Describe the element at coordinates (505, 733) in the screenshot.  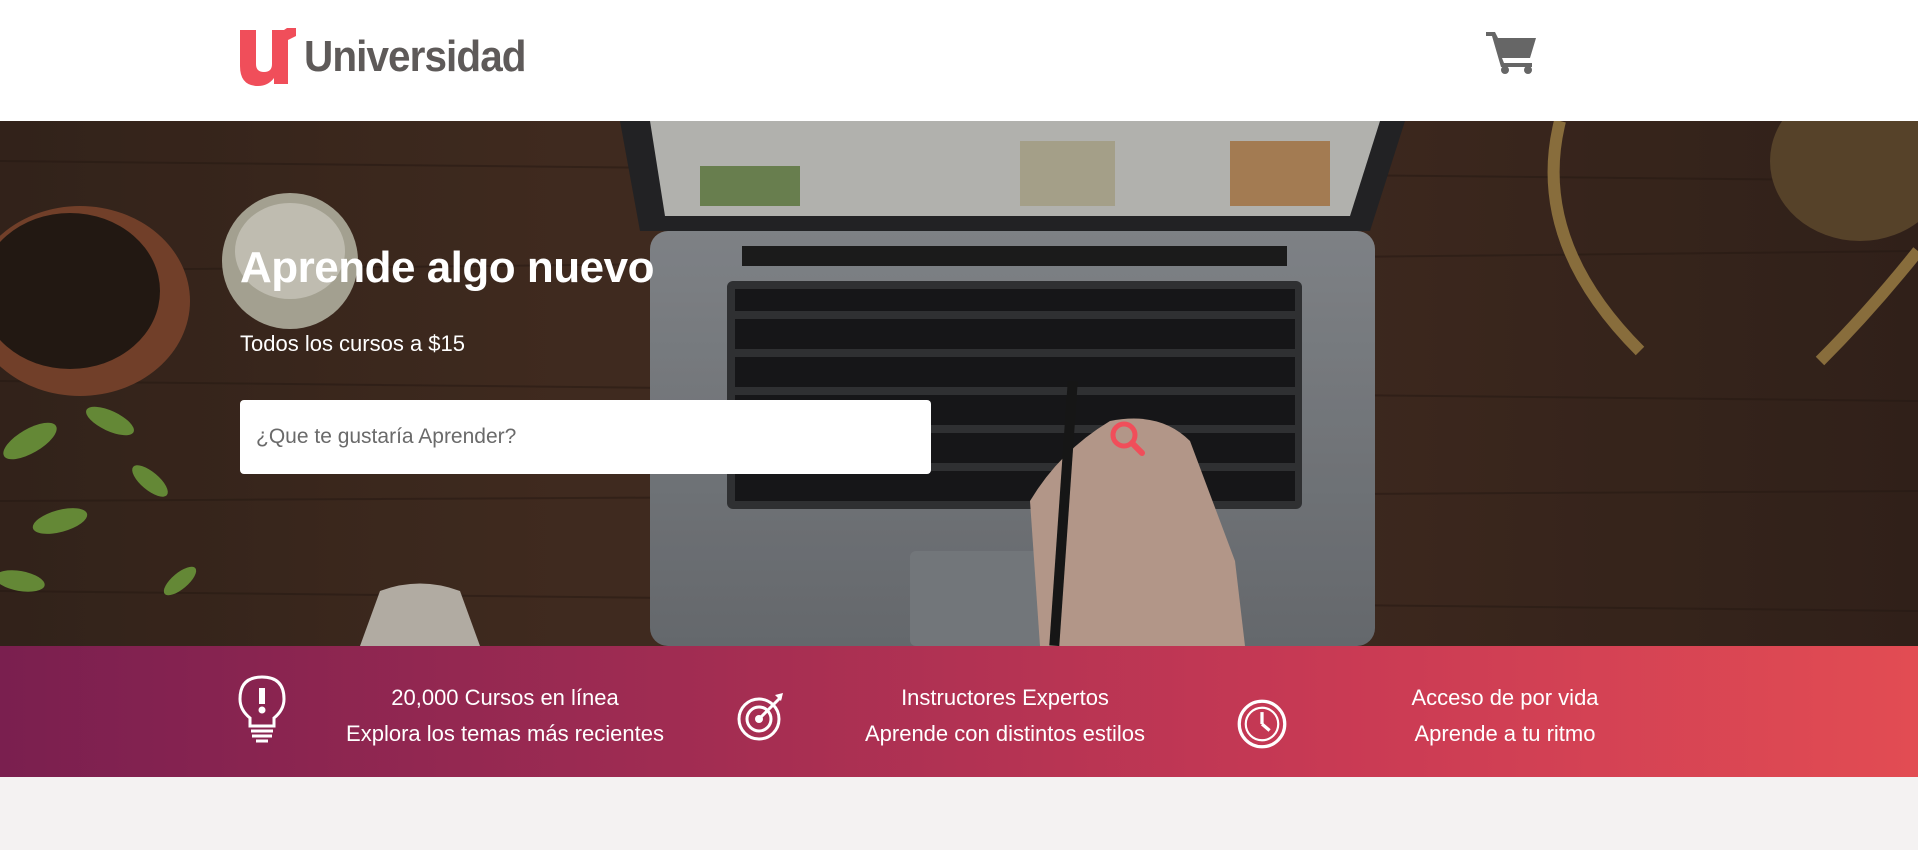
I see `feature-courses-desc: Explora los temas más recientes` at that location.